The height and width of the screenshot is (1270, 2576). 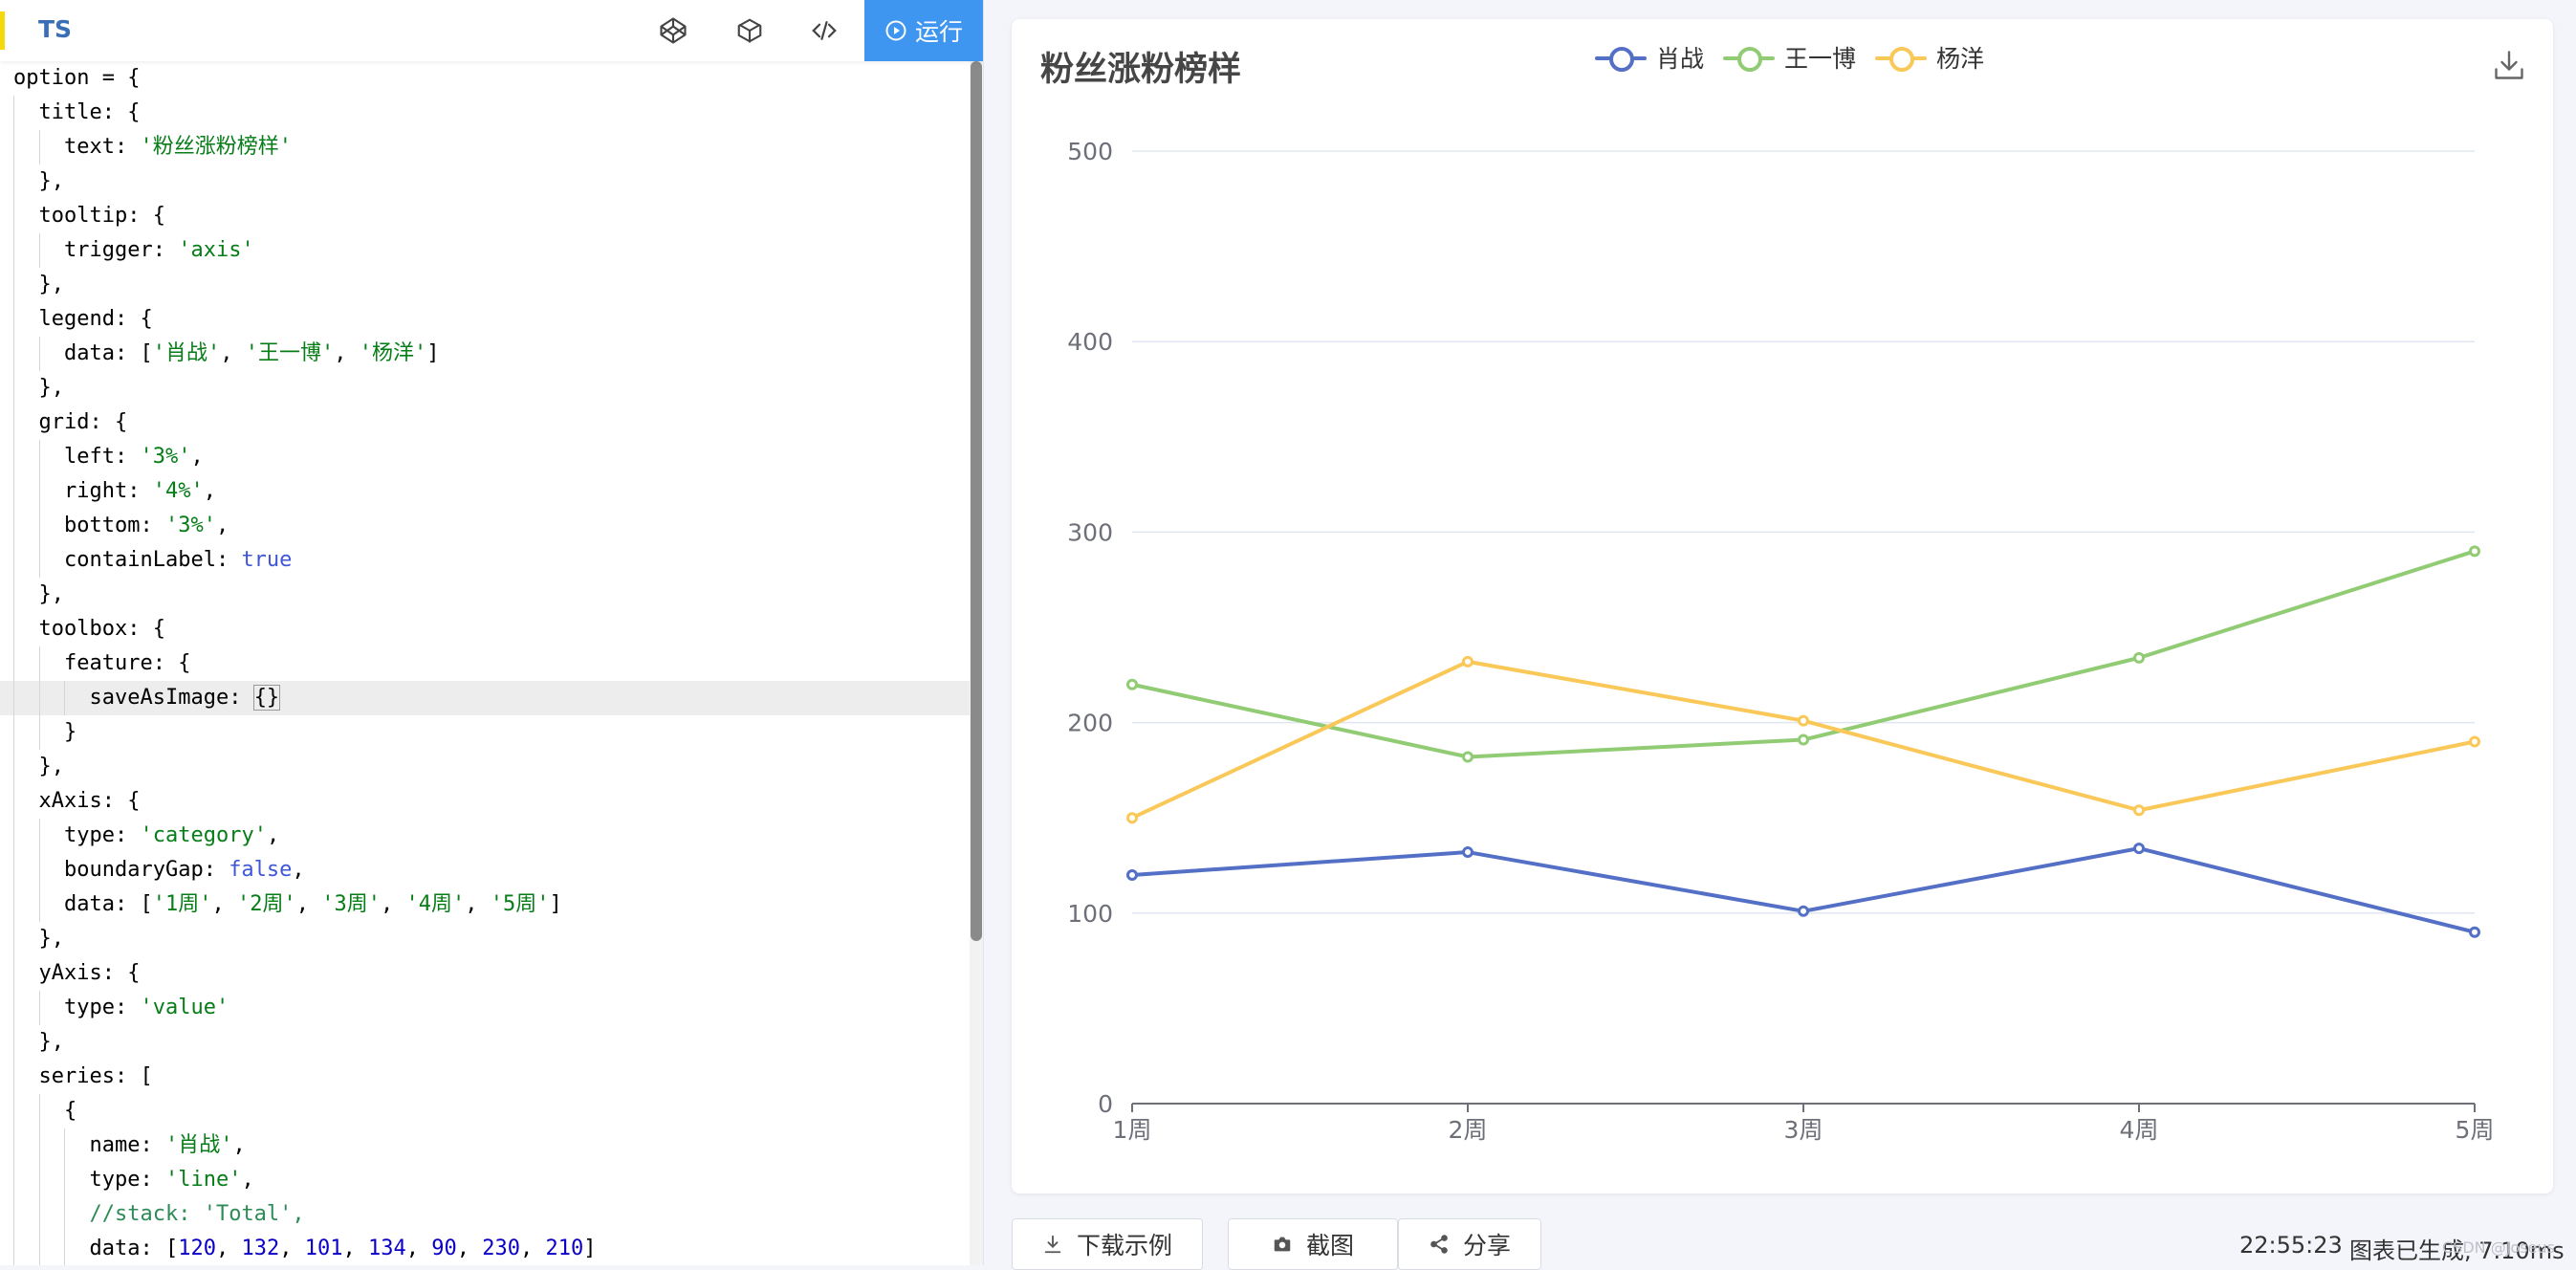 What do you see at coordinates (485, 1180) in the screenshot?
I see `code-line: type: 'line',` at bounding box center [485, 1180].